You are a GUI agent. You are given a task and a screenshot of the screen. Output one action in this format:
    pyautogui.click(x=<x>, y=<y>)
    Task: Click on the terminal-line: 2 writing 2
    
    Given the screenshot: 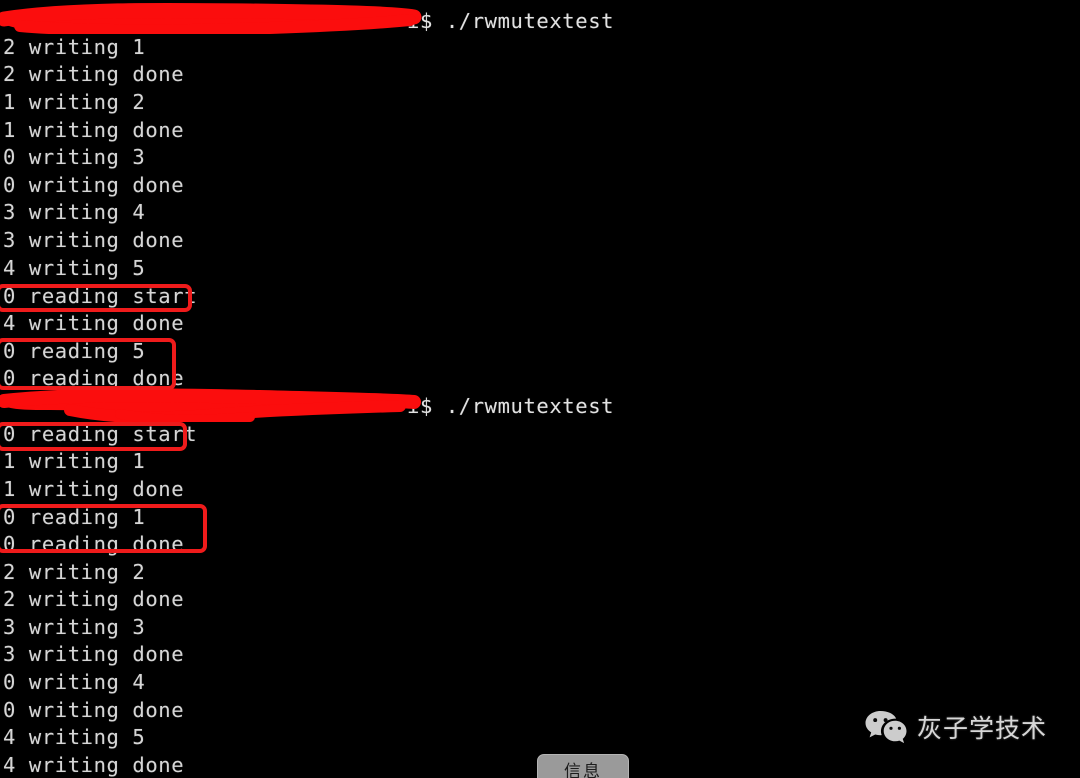 What is the action you would take?
    pyautogui.click(x=74, y=572)
    